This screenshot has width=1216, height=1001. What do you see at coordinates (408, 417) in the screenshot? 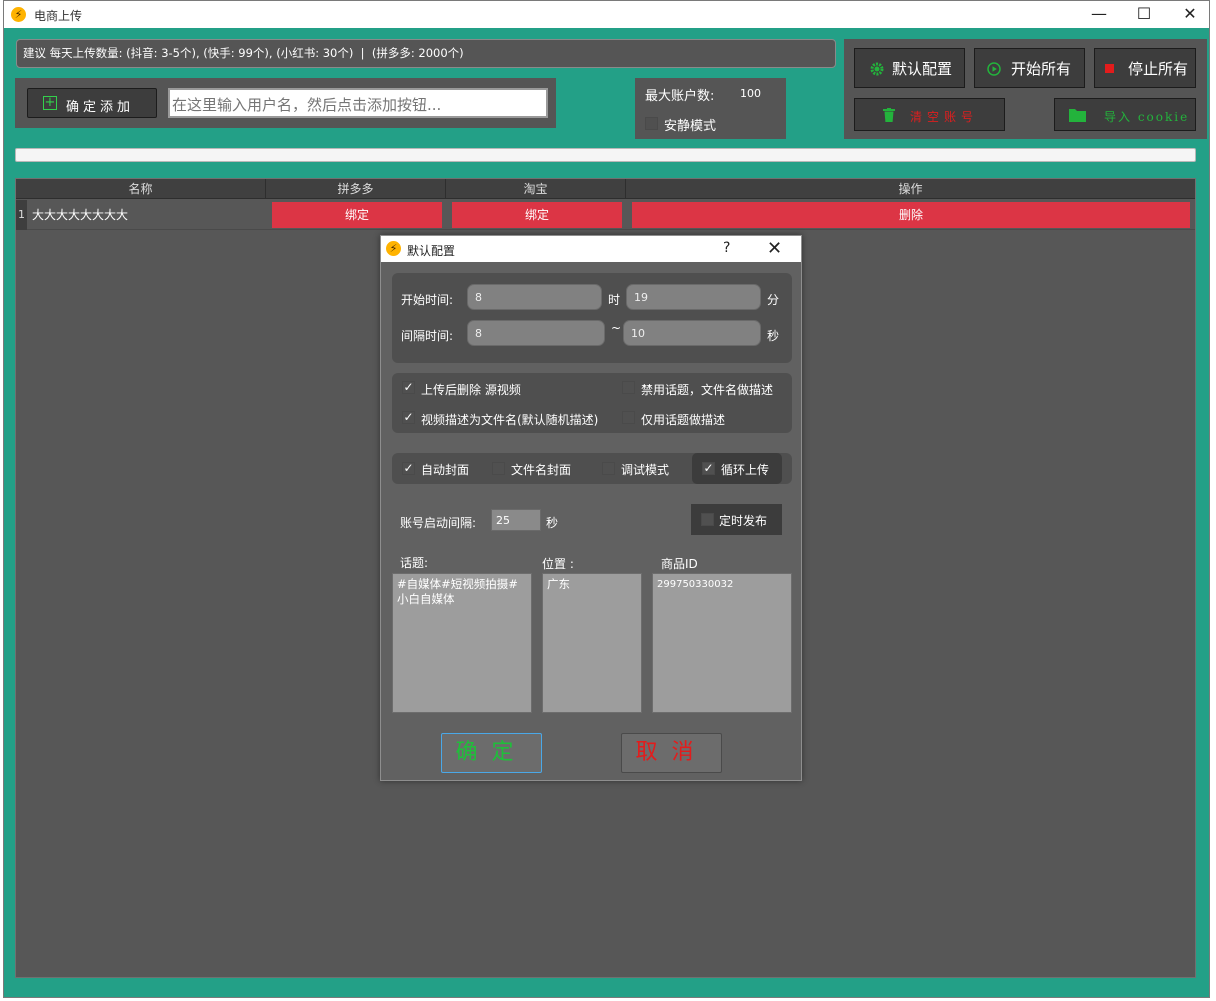
I see `desc-as-filename-checkbox: ✓` at bounding box center [408, 417].